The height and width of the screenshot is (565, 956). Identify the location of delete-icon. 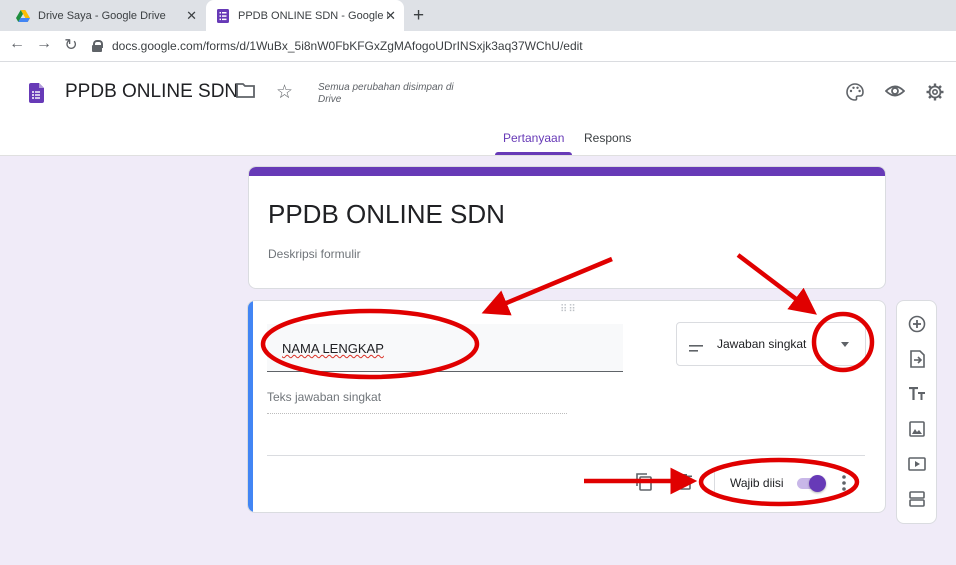
(685, 484).